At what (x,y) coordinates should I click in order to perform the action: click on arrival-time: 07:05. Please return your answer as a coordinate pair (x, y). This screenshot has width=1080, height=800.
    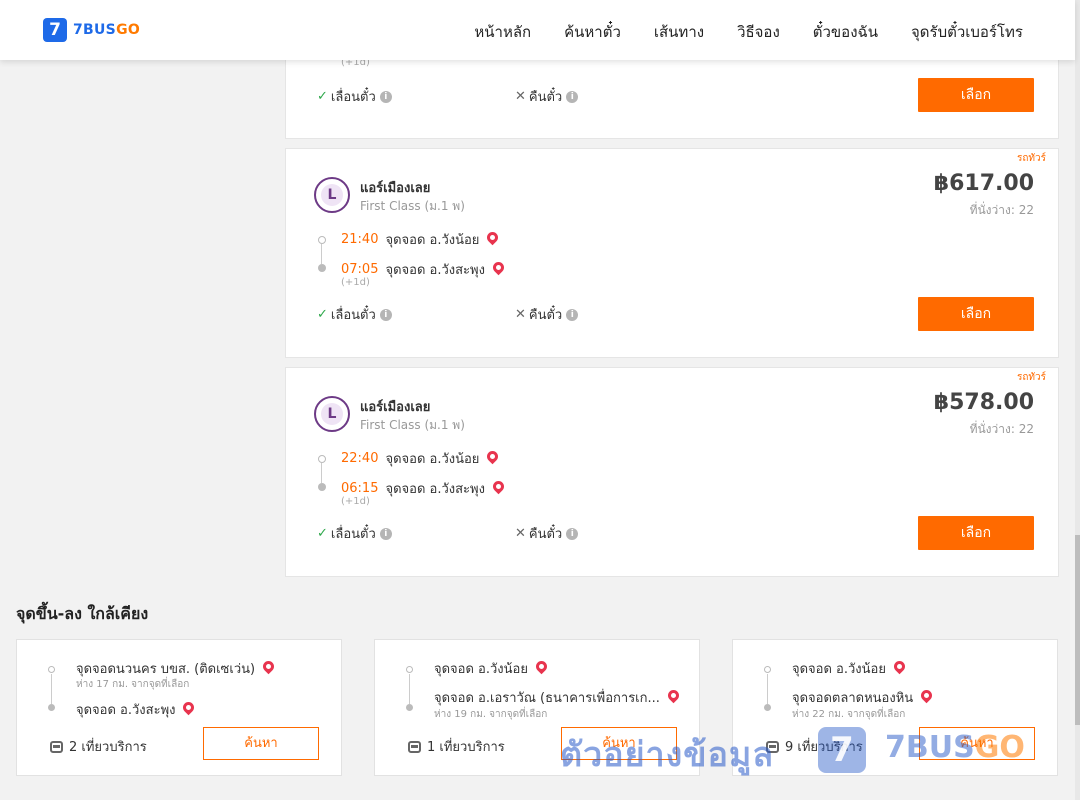
    Looking at the image, I should click on (360, 269).